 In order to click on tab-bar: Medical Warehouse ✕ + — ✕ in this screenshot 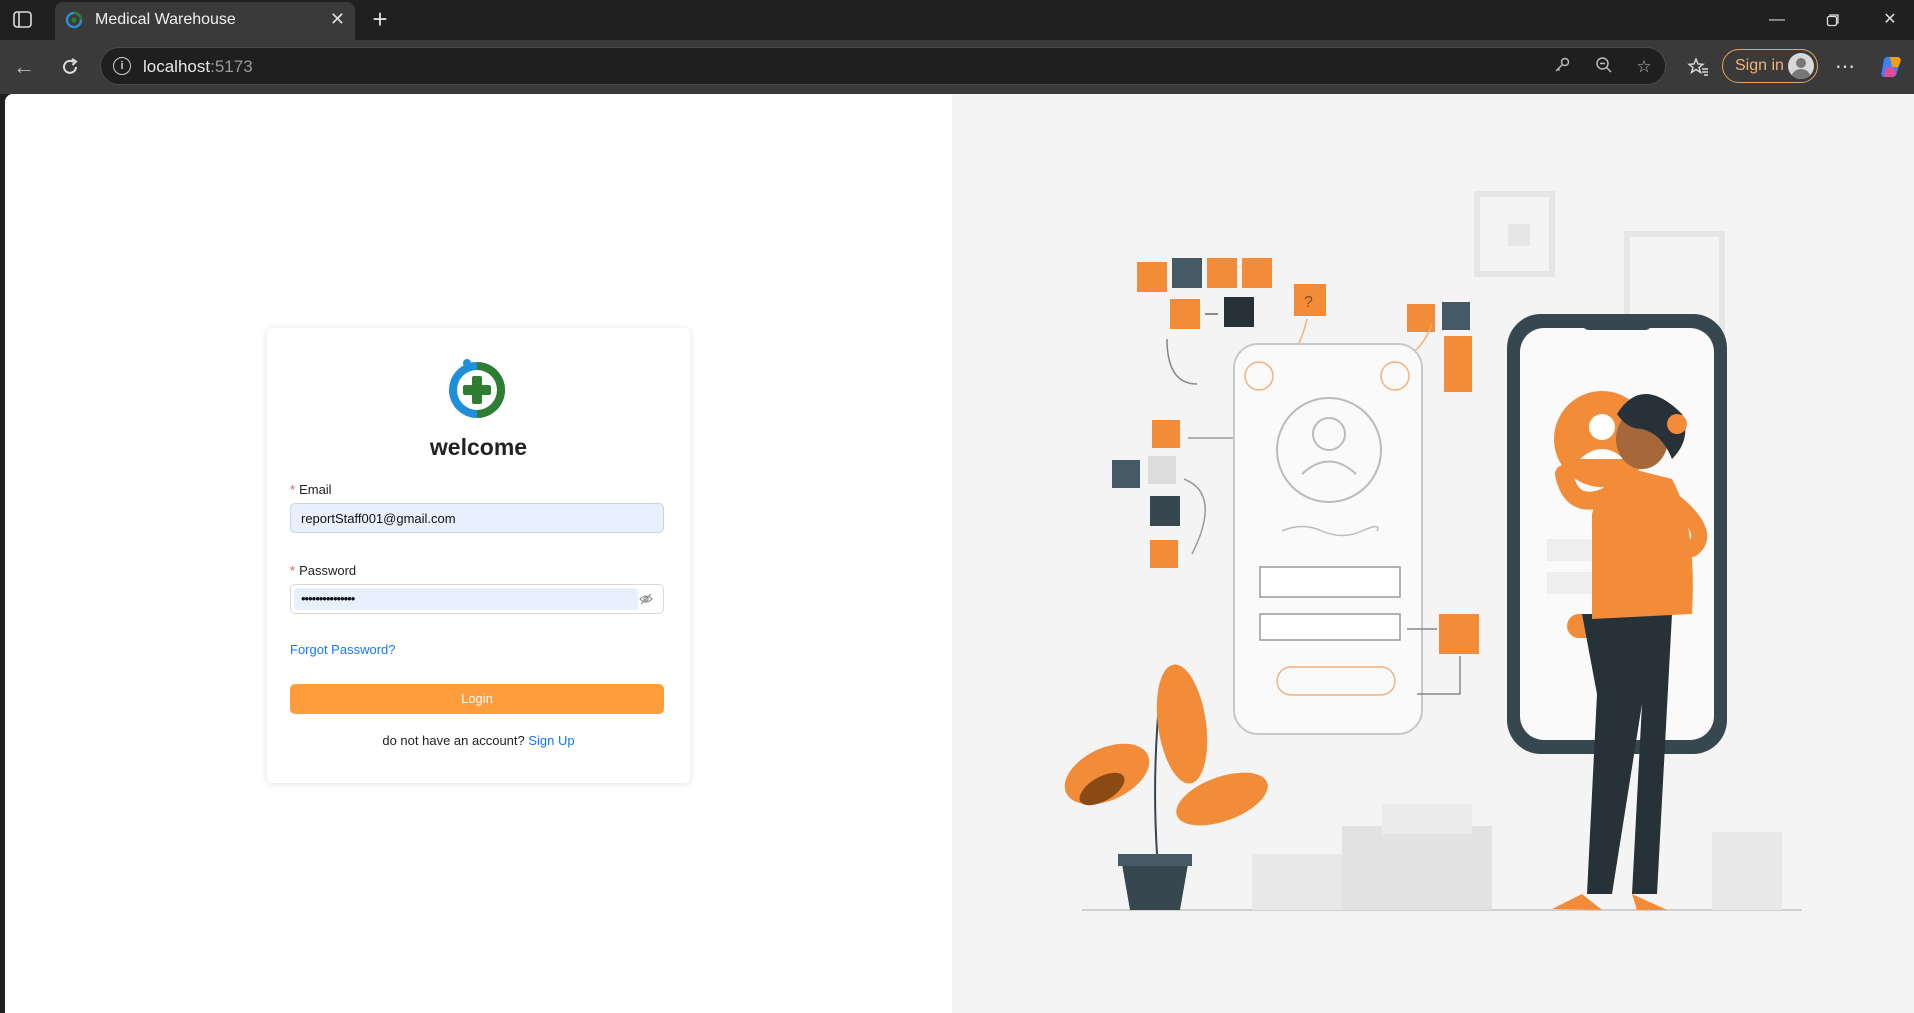, I will do `click(957, 20)`.